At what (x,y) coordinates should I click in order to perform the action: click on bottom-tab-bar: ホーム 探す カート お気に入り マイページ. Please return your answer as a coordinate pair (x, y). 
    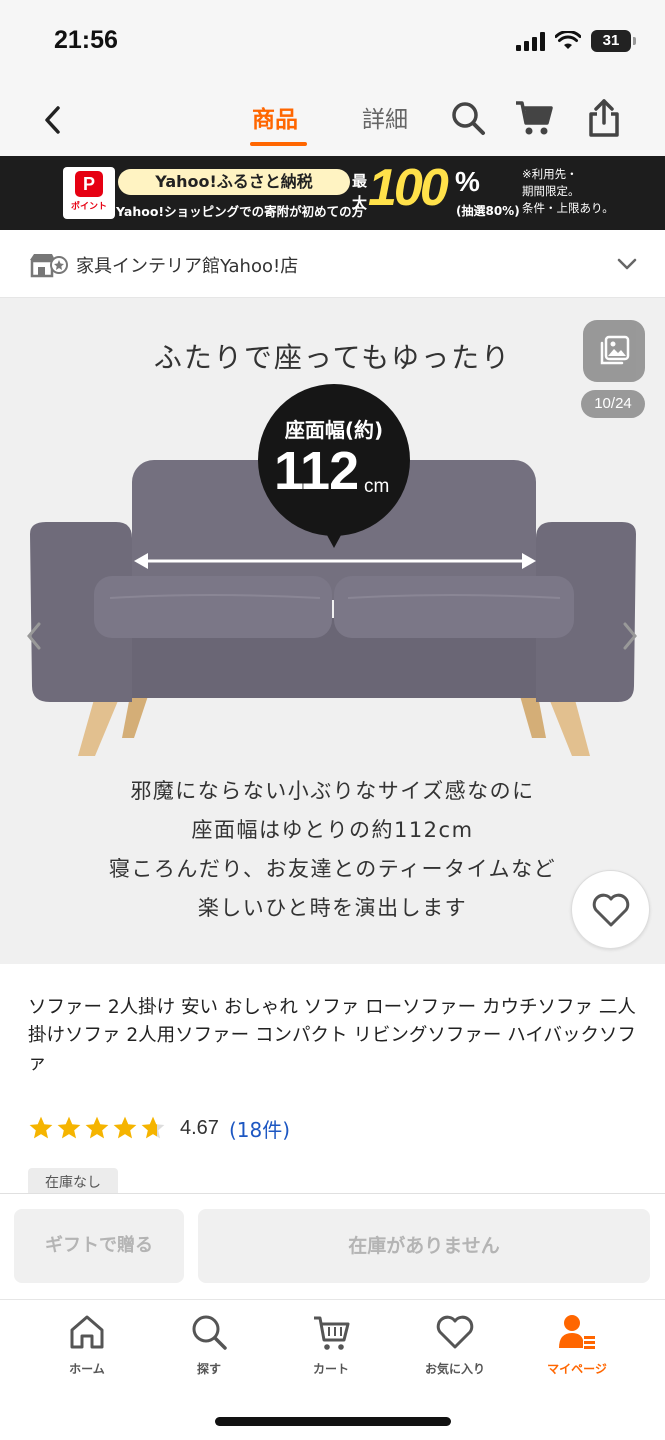
    Looking at the image, I should click on (332, 1369).